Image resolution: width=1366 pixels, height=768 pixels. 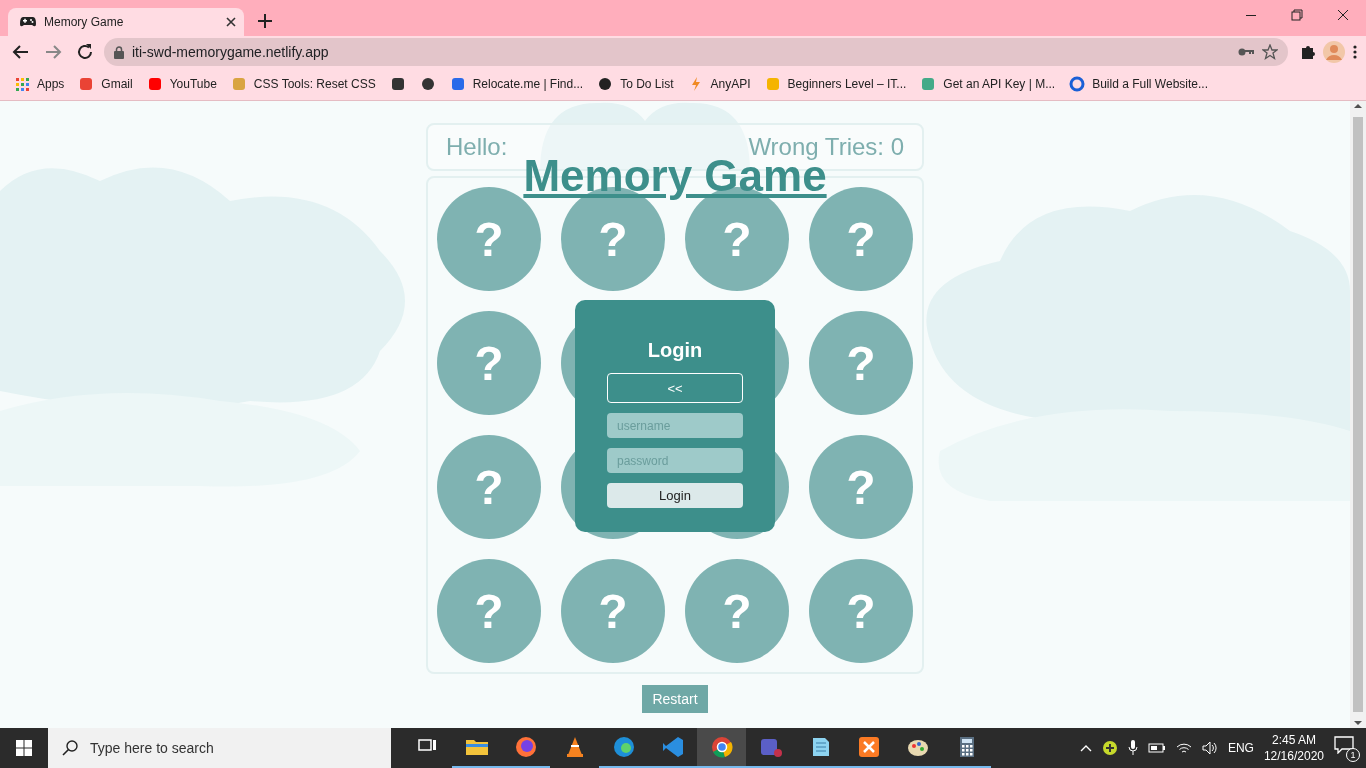 I want to click on scroll-down-icon, so click(x=1358, y=723).